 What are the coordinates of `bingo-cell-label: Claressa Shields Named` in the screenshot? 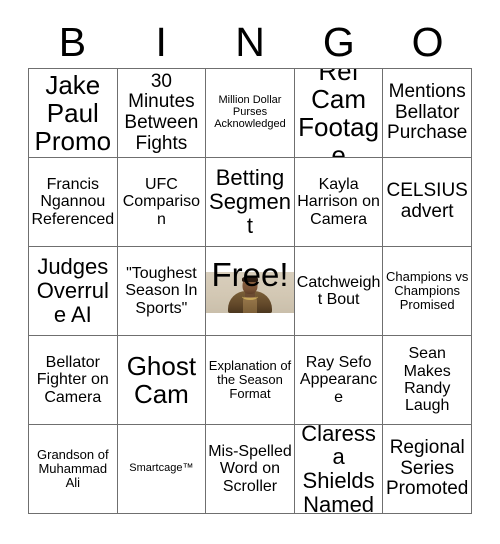 It's located at (338, 469).